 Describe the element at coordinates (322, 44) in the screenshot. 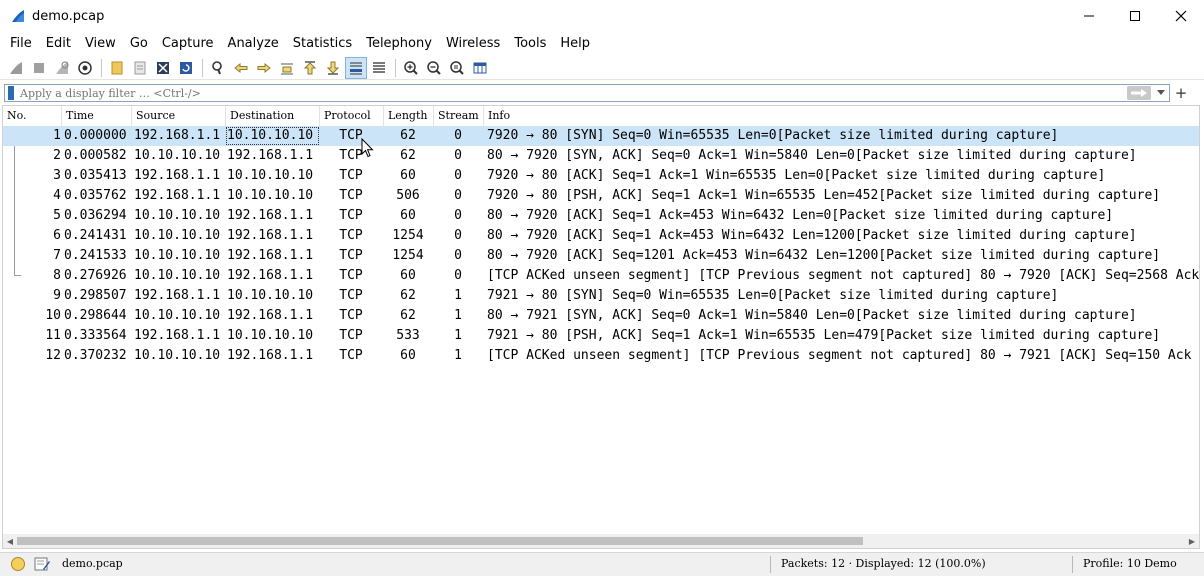

I see `menu-statistics: Statistics` at that location.